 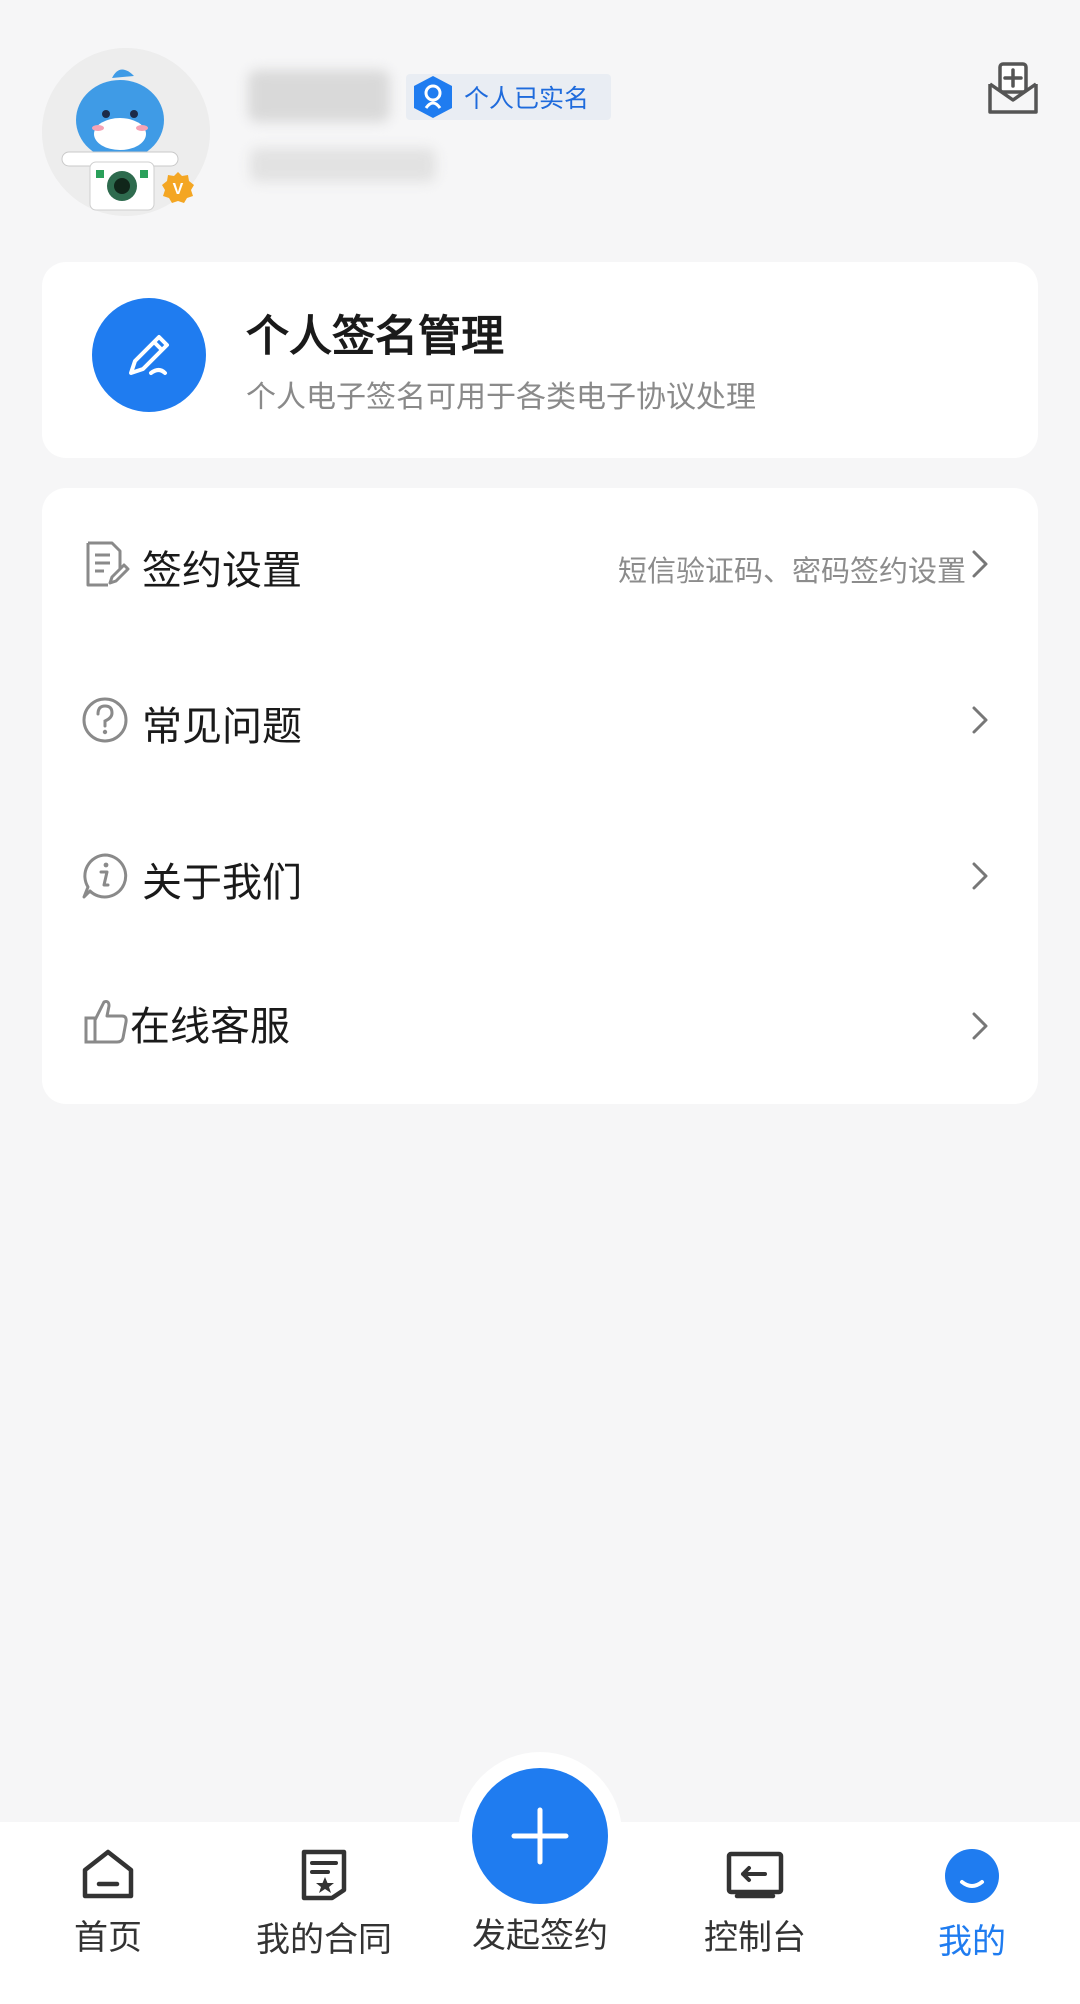 What do you see at coordinates (343, 165) in the screenshot?
I see `user-id-redacted` at bounding box center [343, 165].